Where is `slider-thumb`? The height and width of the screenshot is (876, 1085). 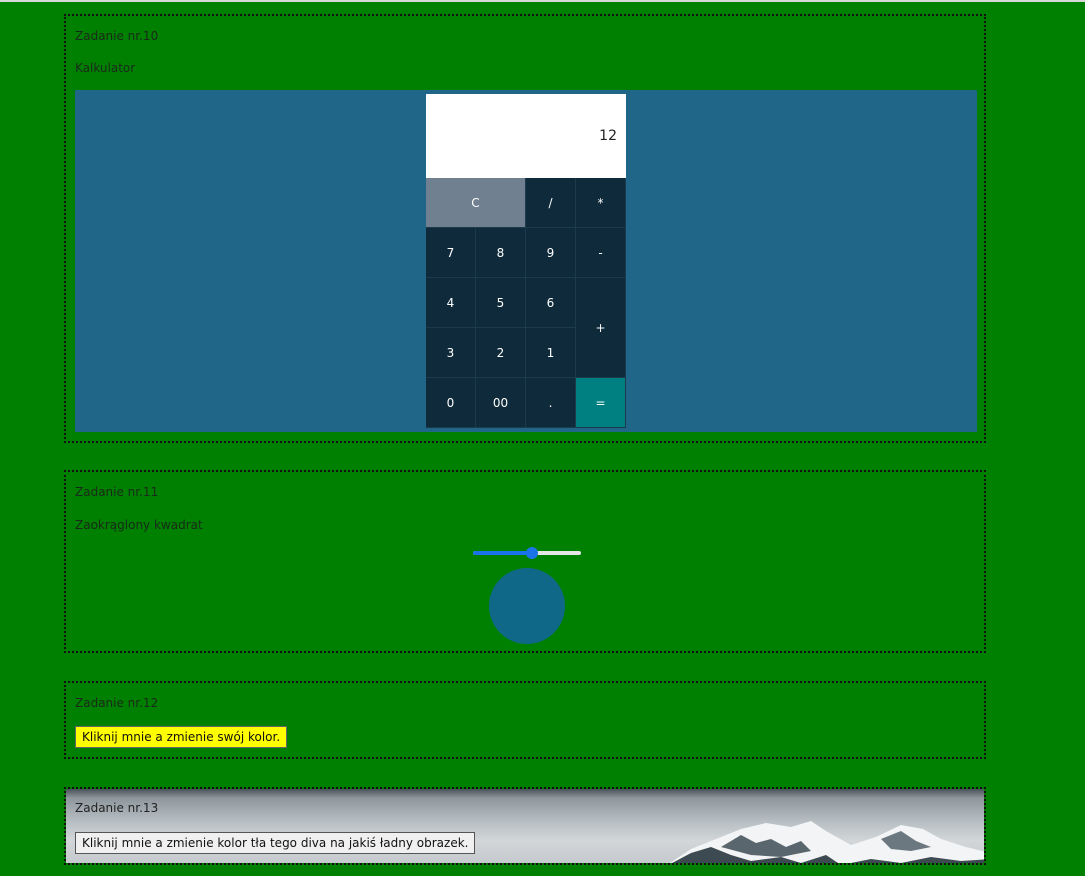 slider-thumb is located at coordinates (532, 553).